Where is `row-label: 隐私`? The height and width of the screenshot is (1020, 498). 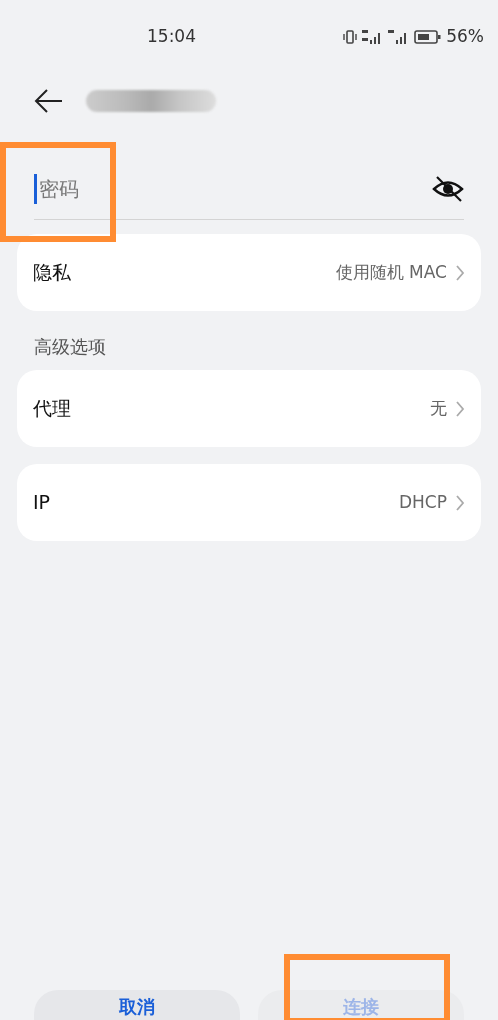 row-label: 隐私 is located at coordinates (52, 273).